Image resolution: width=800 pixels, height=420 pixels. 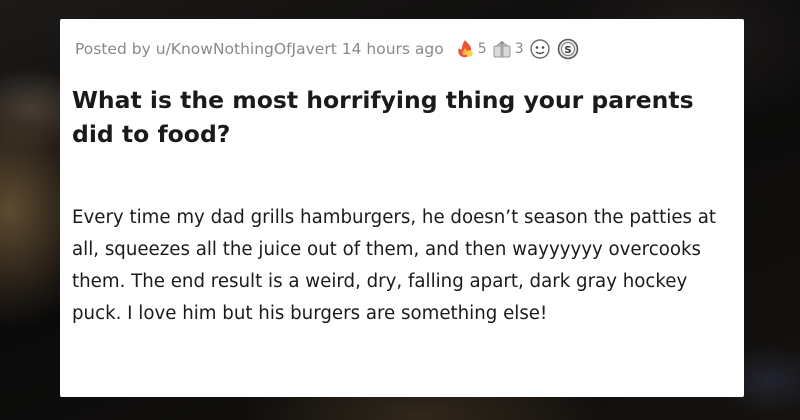 I want to click on gift-award-icon, so click(x=502, y=49).